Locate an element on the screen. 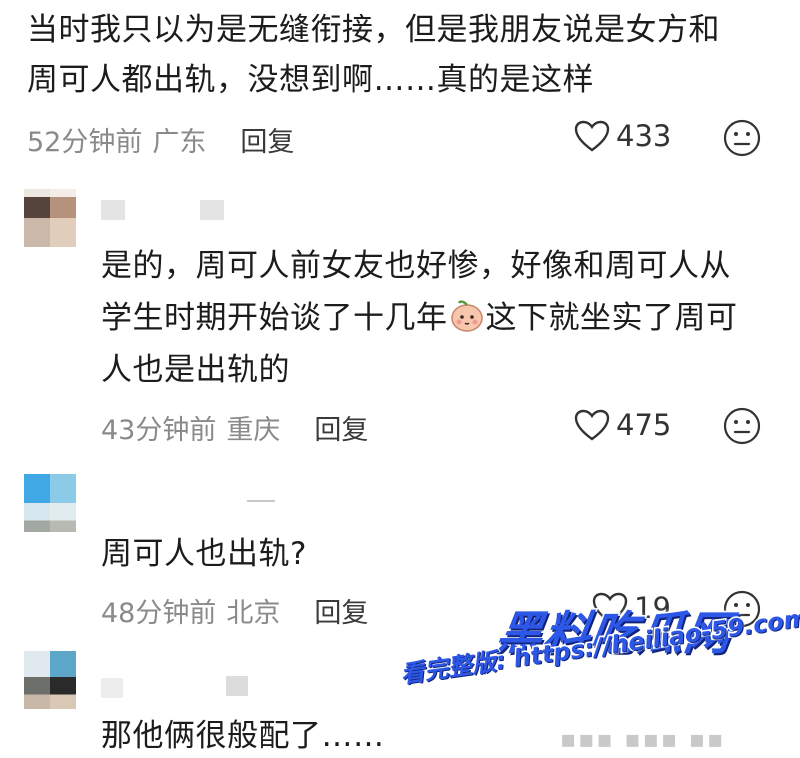 The image size is (800, 758). comment-1-line-1: 当时我只以为是无缝衔接，但是我朋友说是女方和 is located at coordinates (373, 30).